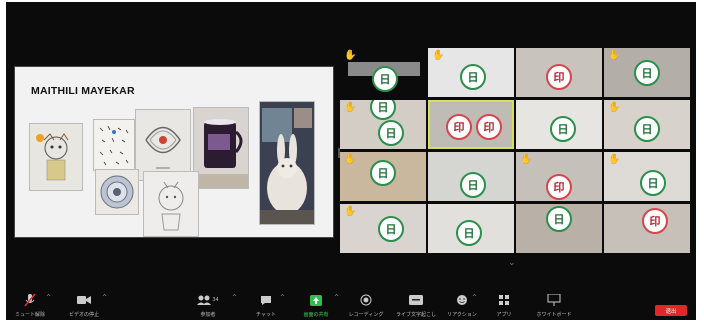 The width and height of the screenshot is (704, 322). I want to click on apps-button: アプリ, so click(504, 306).